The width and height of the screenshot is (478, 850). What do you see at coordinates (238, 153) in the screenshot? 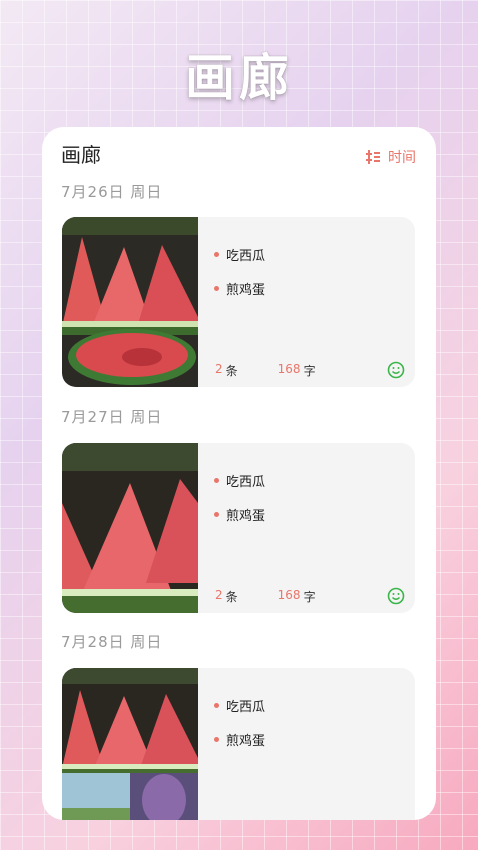
I see `header: 画廊 时间` at bounding box center [238, 153].